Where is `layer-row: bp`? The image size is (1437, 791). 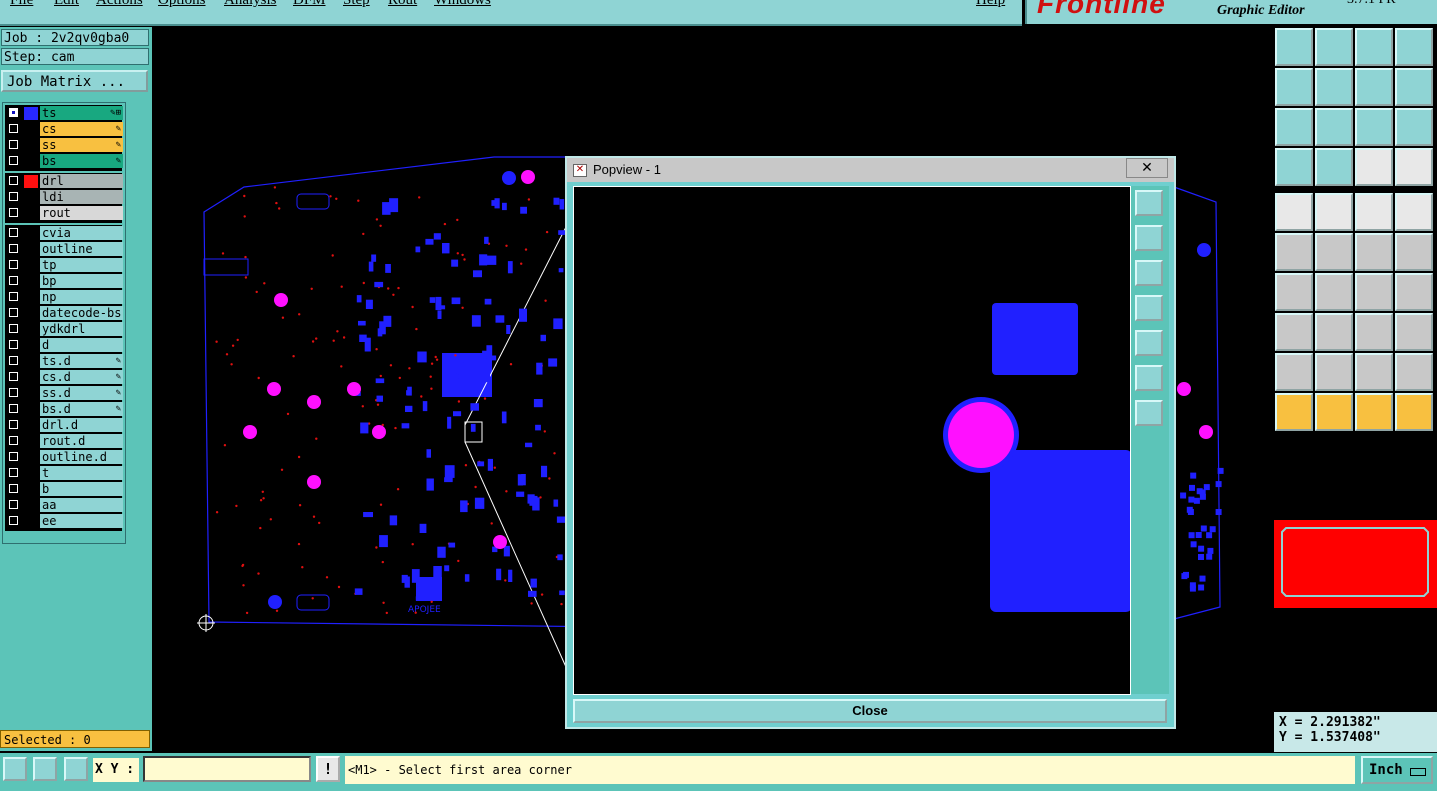
layer-row: bp is located at coordinates (64, 281).